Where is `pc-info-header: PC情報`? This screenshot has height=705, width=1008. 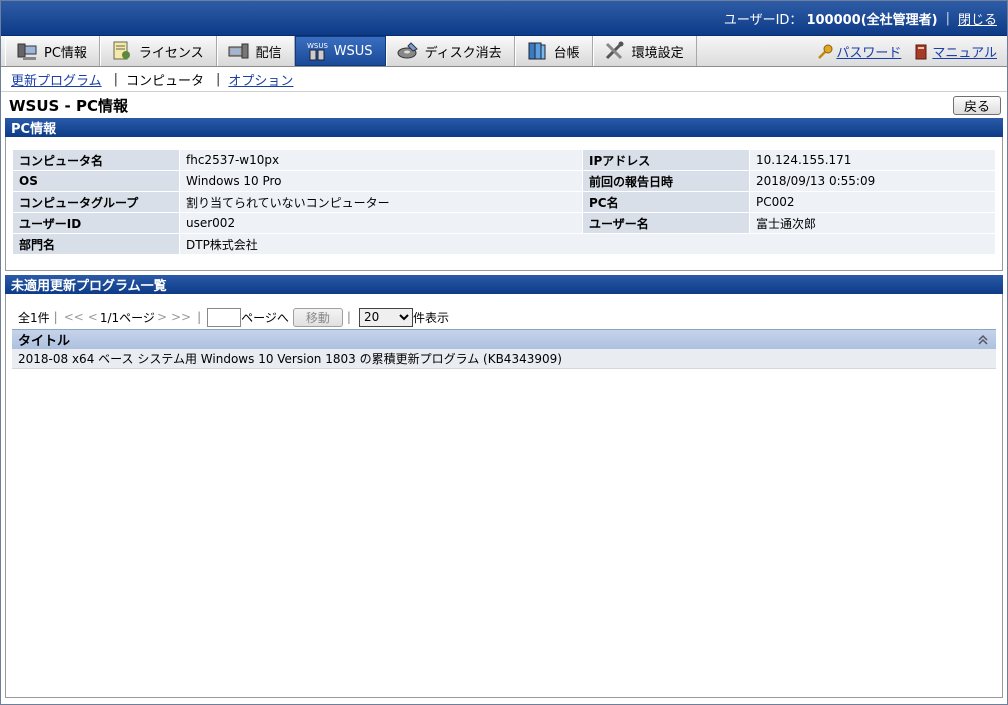
pc-info-header: PC情報 is located at coordinates (504, 127).